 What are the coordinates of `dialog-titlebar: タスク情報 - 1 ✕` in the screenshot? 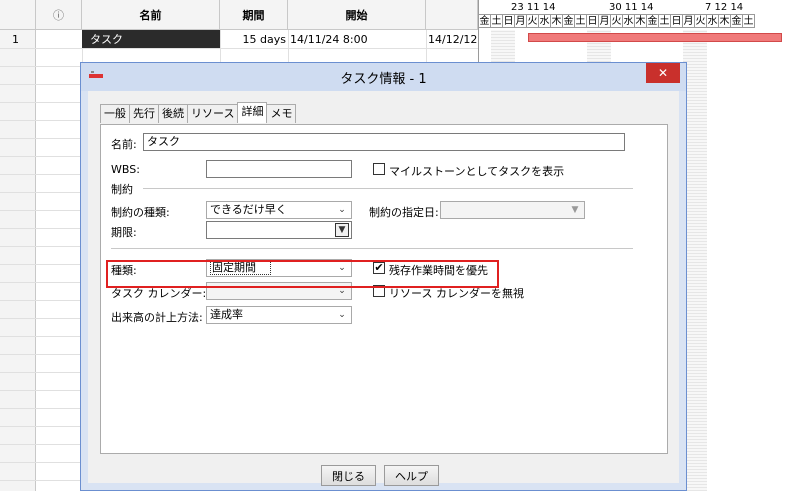 It's located at (383, 77).